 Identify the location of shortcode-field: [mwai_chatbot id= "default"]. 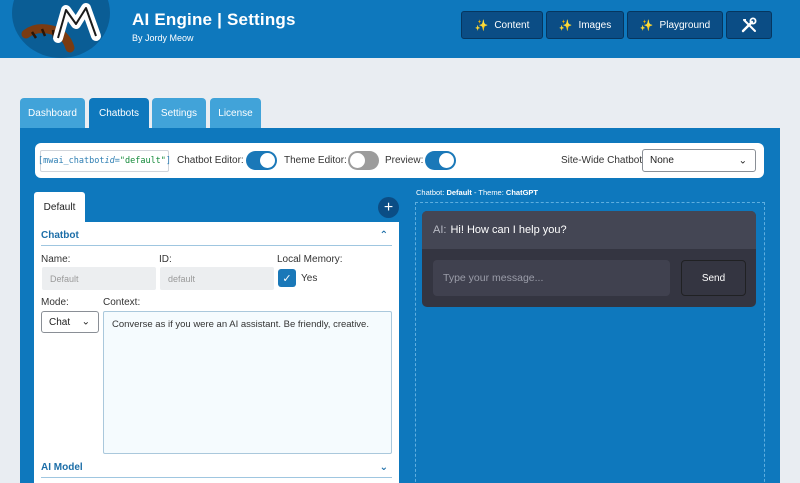
(104, 161).